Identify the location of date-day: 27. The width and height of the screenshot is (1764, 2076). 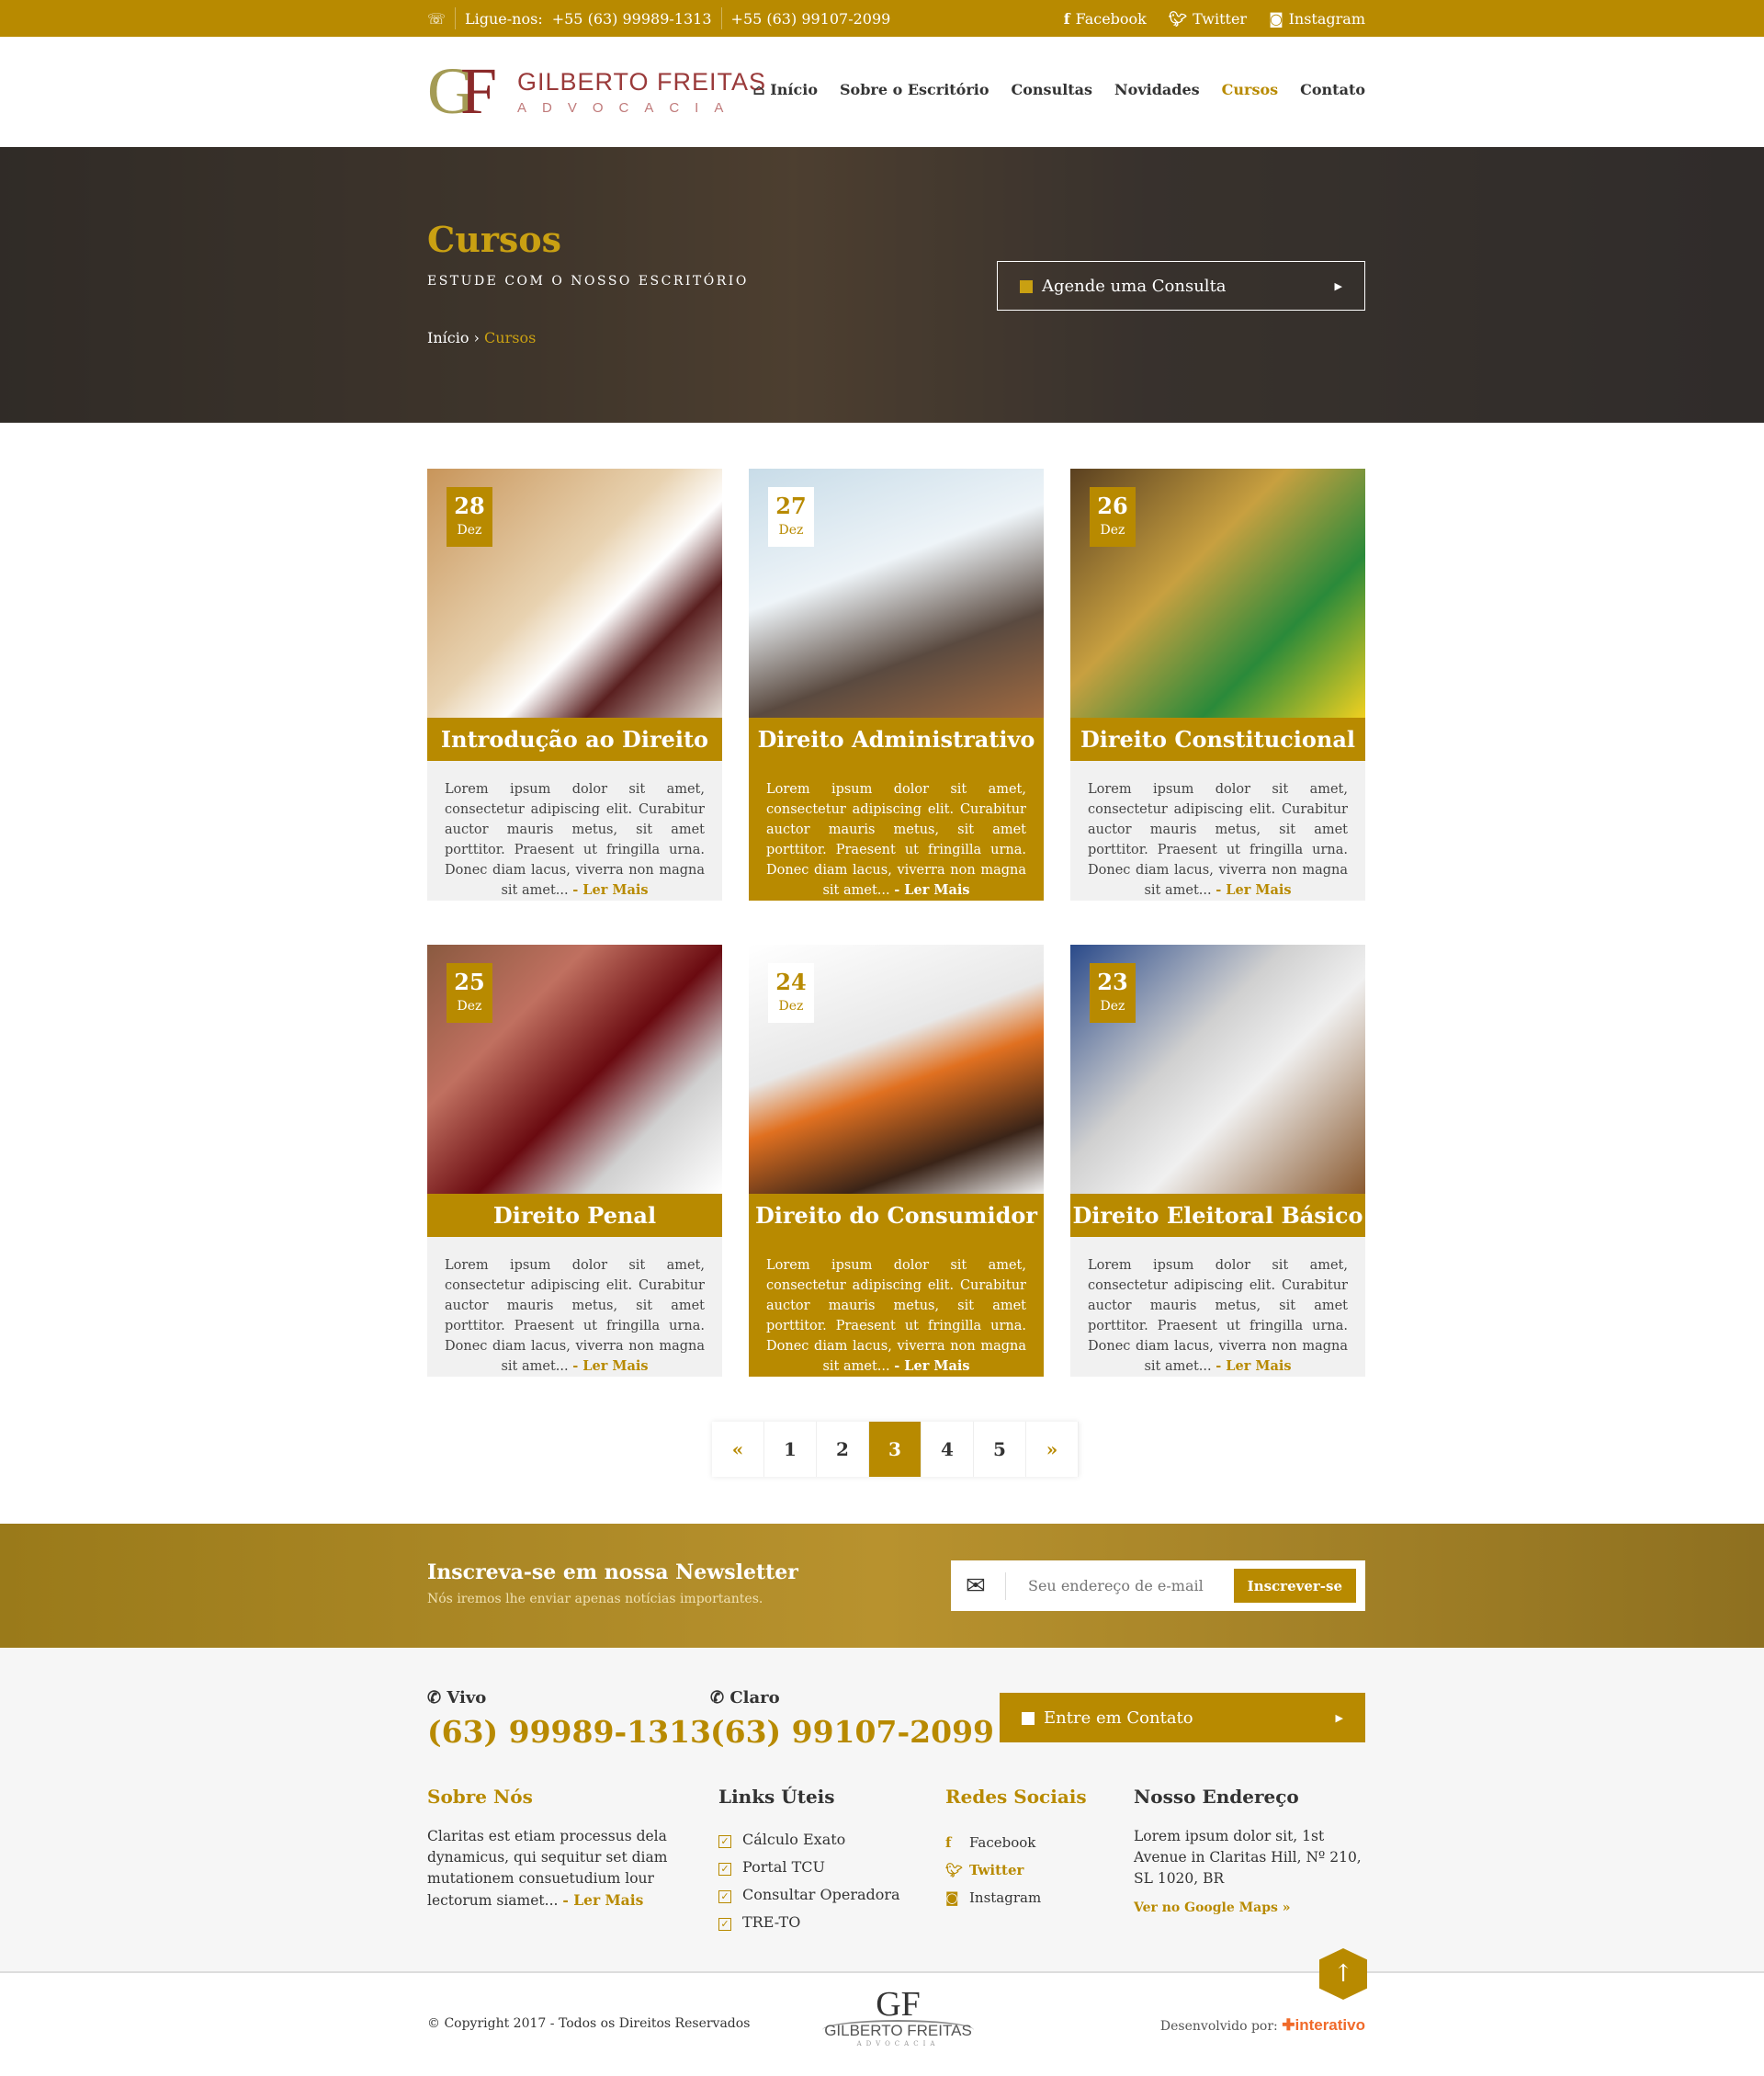
(791, 506).